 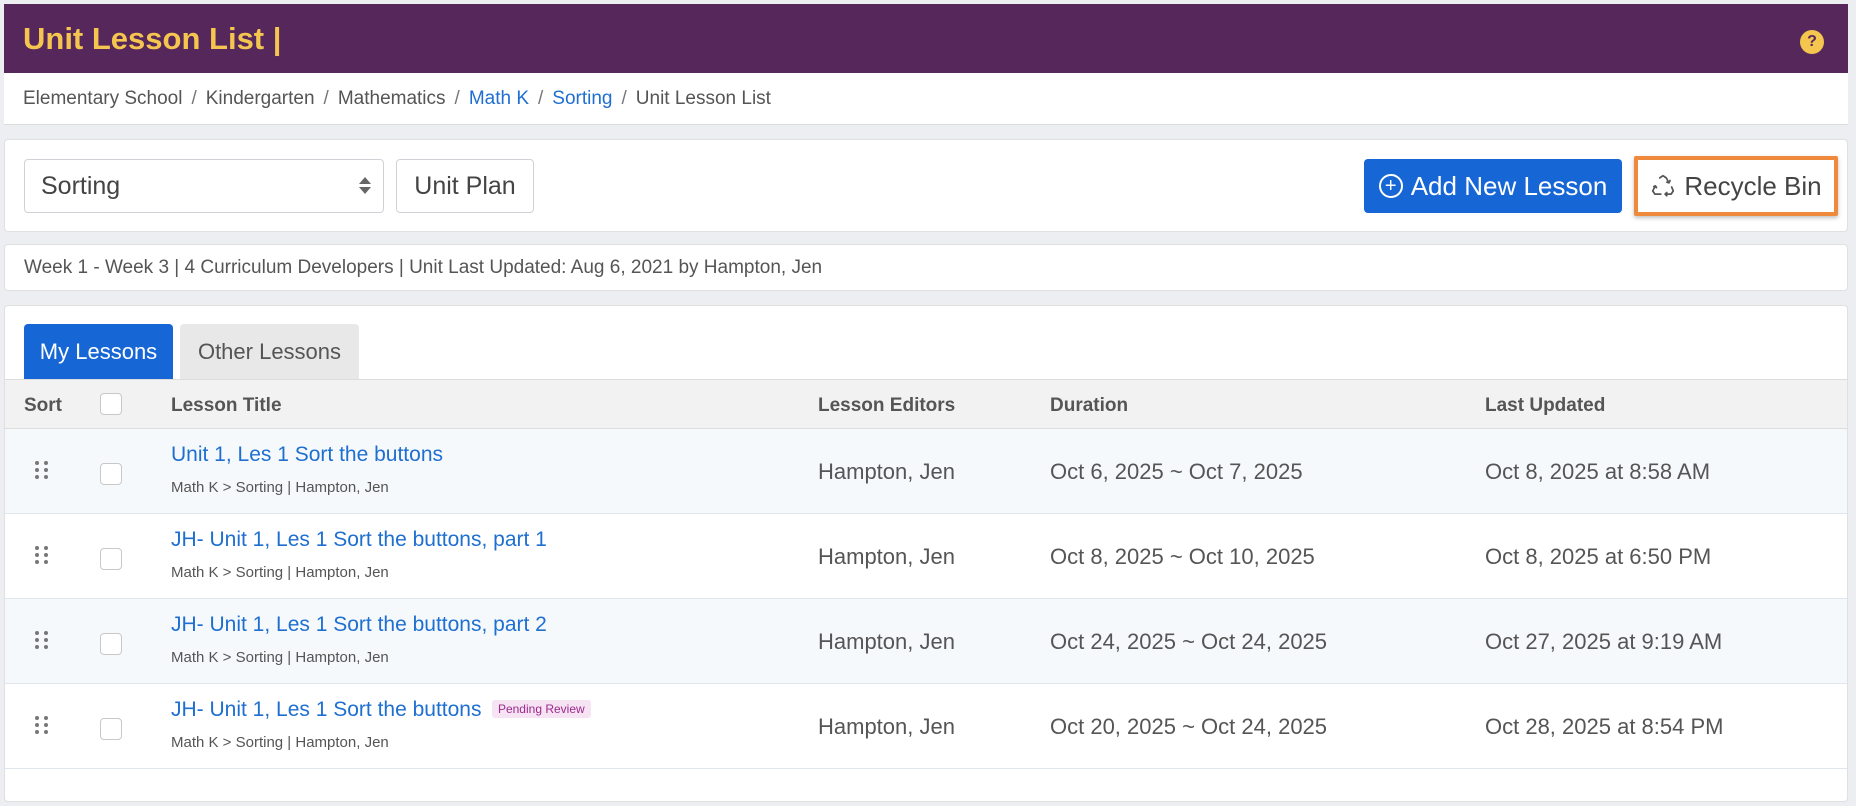 What do you see at coordinates (886, 406) in the screenshot?
I see `column-header-editors: Lesson Editors` at bounding box center [886, 406].